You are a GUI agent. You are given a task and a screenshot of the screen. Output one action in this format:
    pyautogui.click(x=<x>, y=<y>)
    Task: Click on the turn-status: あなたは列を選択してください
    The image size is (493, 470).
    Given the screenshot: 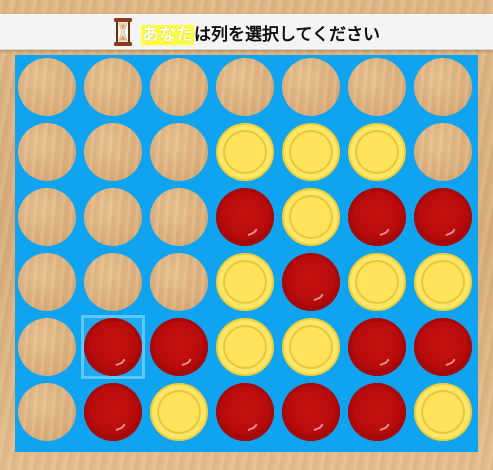 What is the action you would take?
    pyautogui.click(x=260, y=32)
    